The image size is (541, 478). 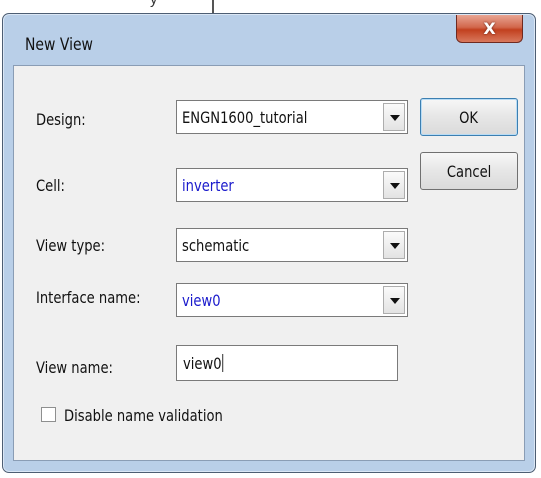 I want to click on dialog-title: New View, so click(x=59, y=45).